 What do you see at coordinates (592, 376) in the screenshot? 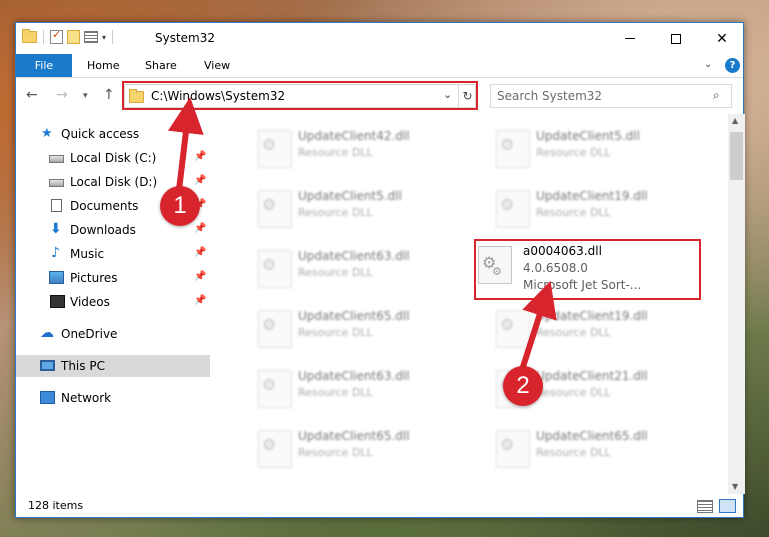
I see `file-name: UpdateClient21.dll` at bounding box center [592, 376].